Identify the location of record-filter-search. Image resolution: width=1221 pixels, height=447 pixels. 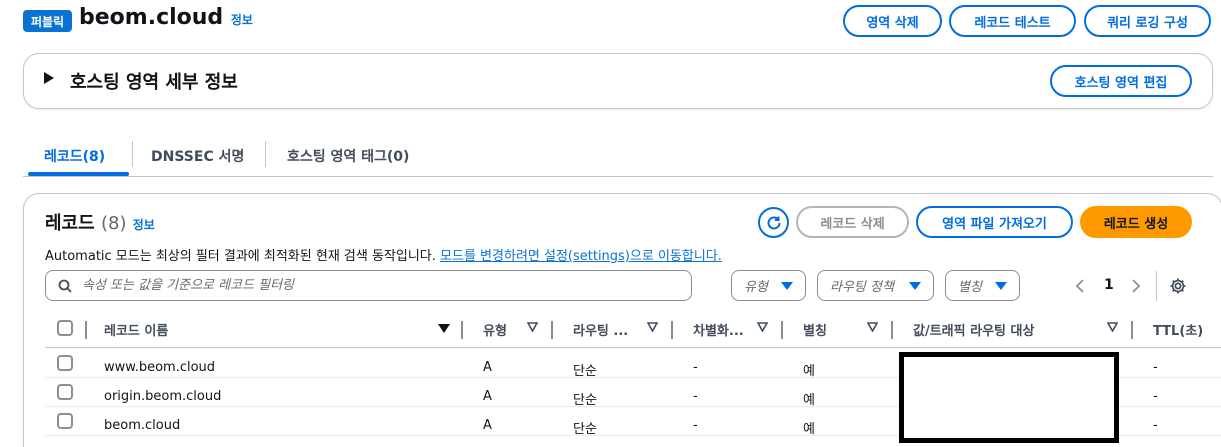
(368, 285).